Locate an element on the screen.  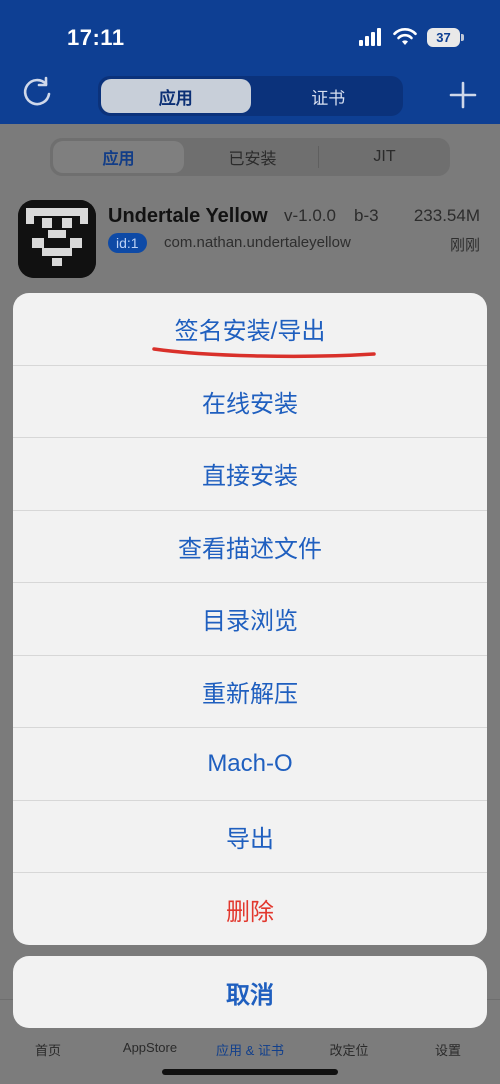
tab-apps-label: 应用 is located at coordinates (175, 98).